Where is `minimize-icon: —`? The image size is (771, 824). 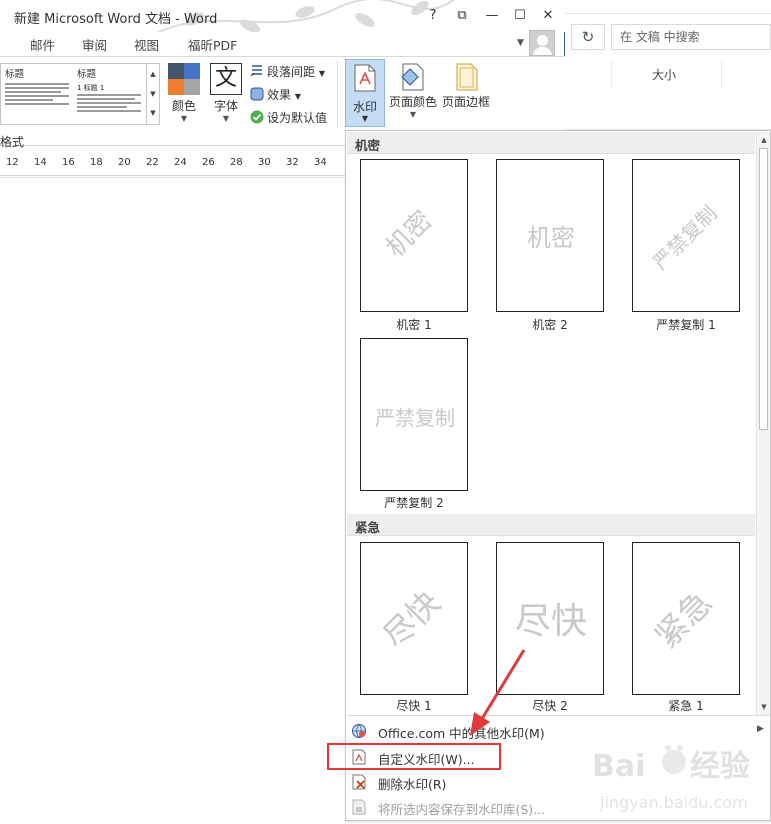 minimize-icon: — is located at coordinates (492, 15).